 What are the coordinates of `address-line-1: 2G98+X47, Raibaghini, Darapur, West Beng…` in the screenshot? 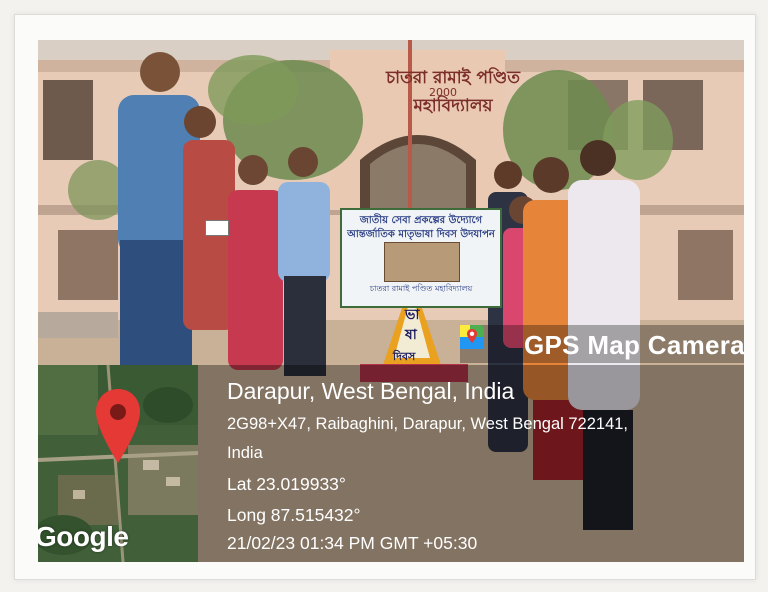 It's located at (428, 424).